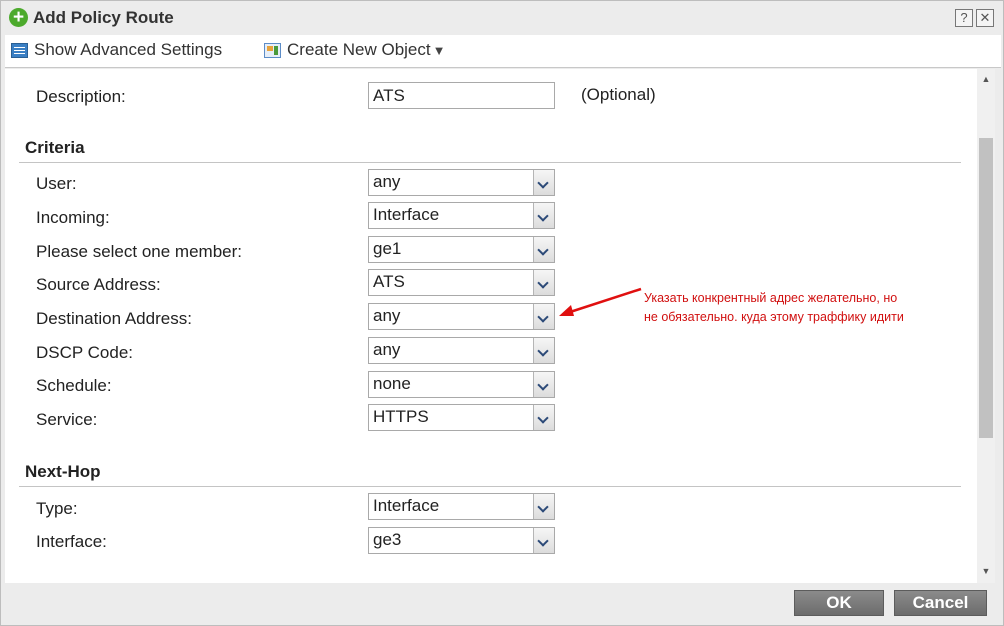 Image resolution: width=1004 pixels, height=626 pixels. Describe the element at coordinates (103, 17) in the screenshot. I see `dialog-title: Add Policy Route` at that location.